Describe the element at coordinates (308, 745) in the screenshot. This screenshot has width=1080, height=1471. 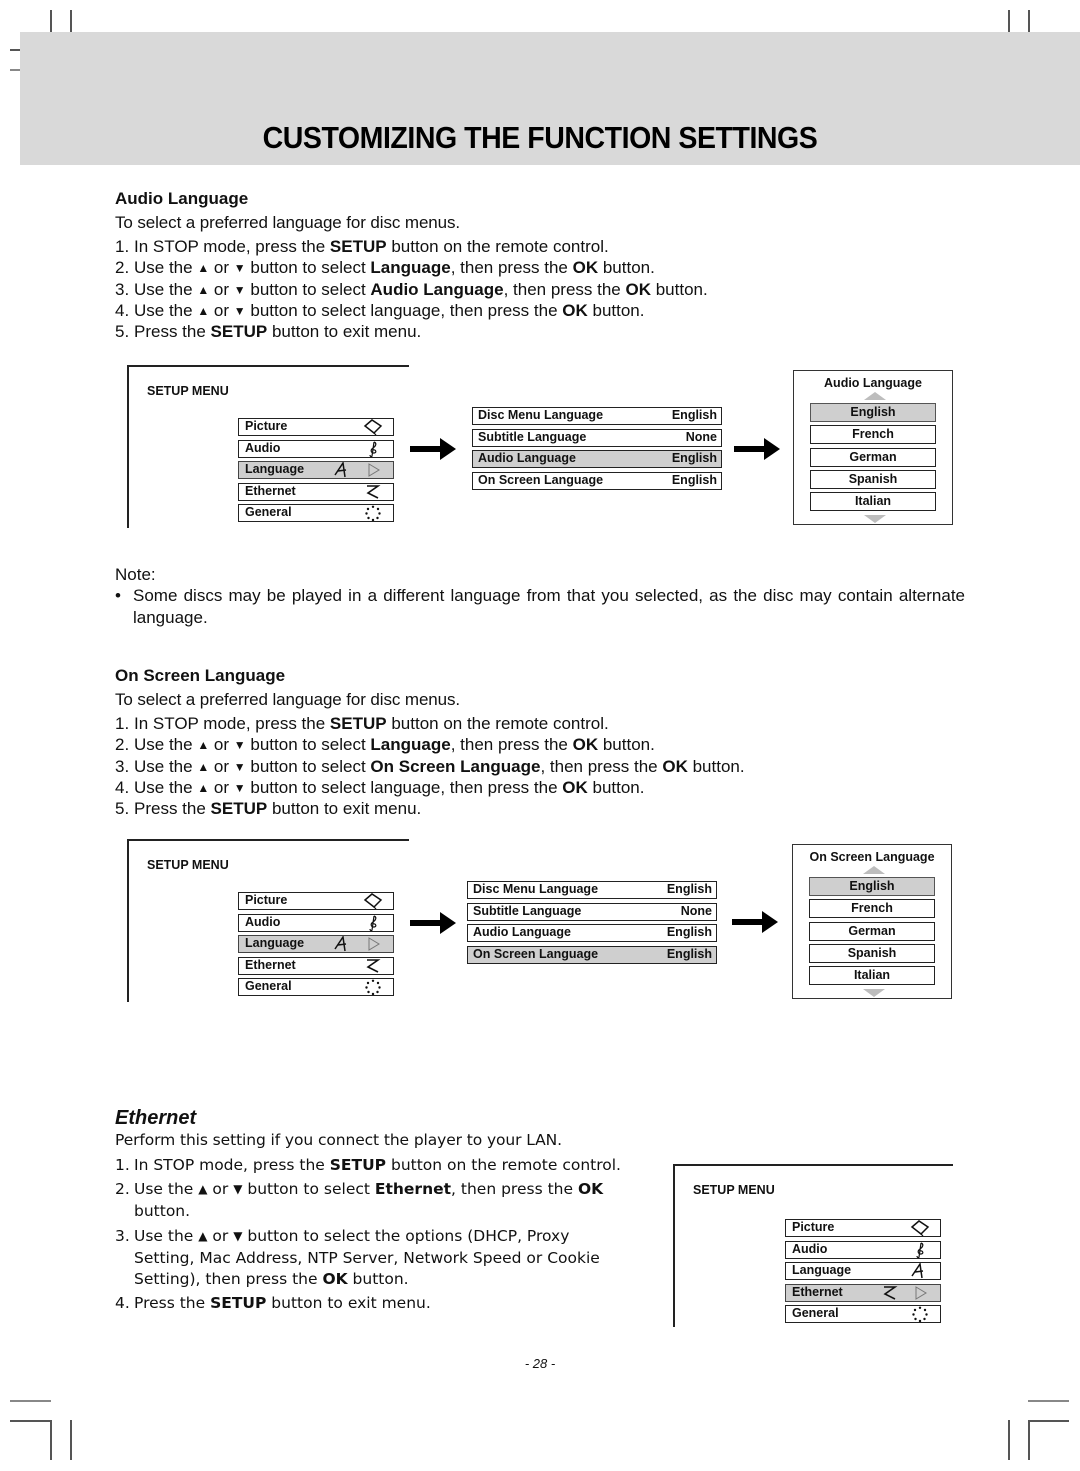
I see `step-text: button to select` at that location.